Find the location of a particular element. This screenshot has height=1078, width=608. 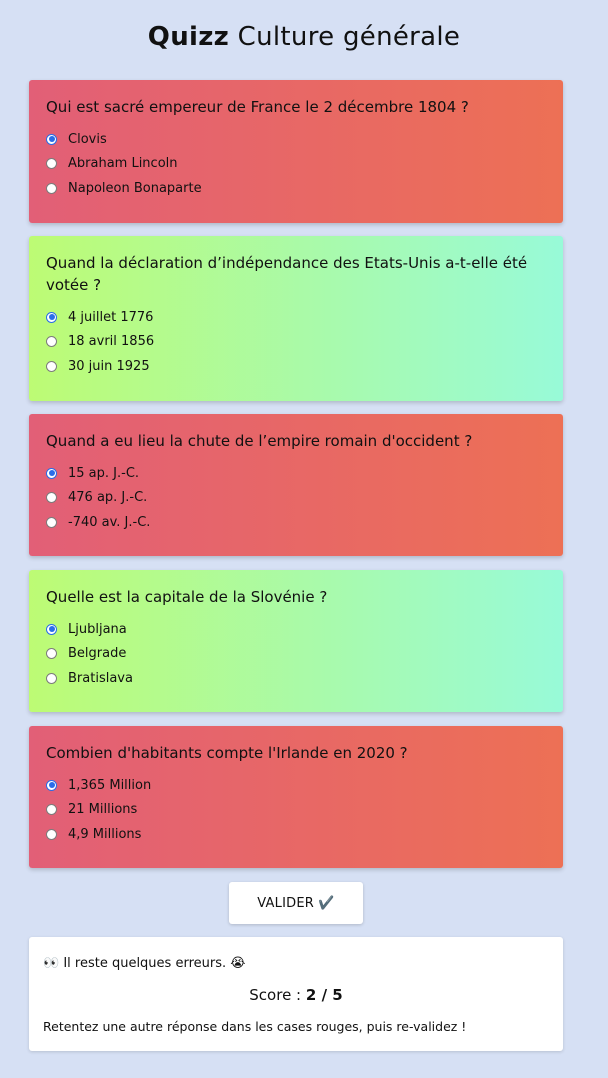

answer-option: Ljubljana is located at coordinates (296, 629).